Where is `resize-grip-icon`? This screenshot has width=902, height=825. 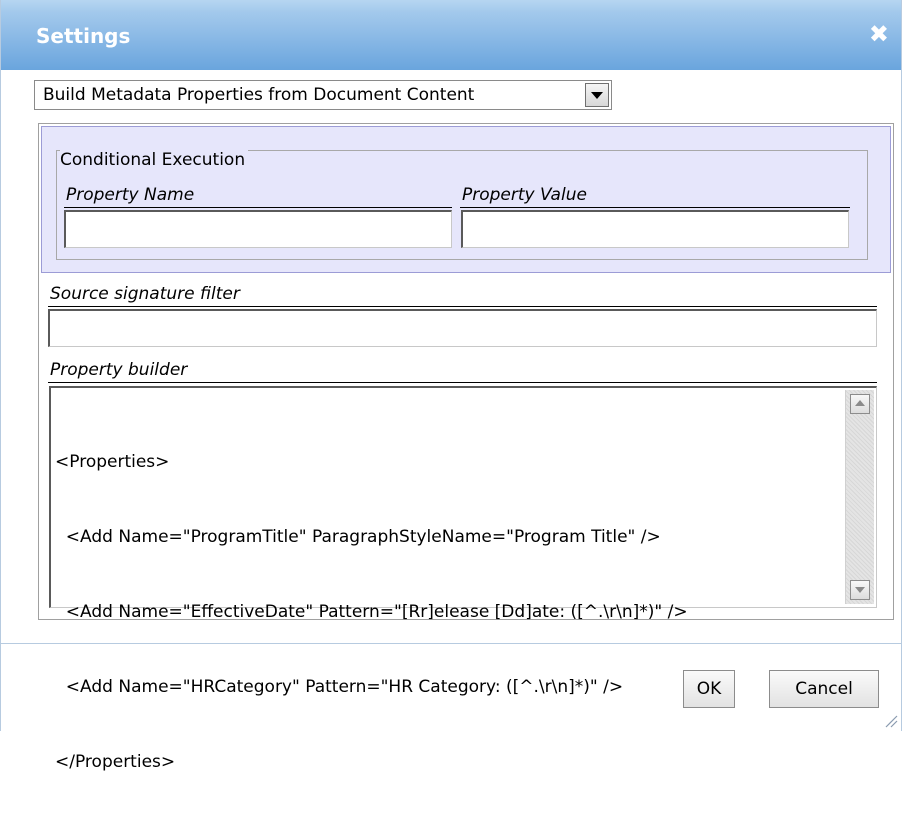 resize-grip-icon is located at coordinates (890, 720).